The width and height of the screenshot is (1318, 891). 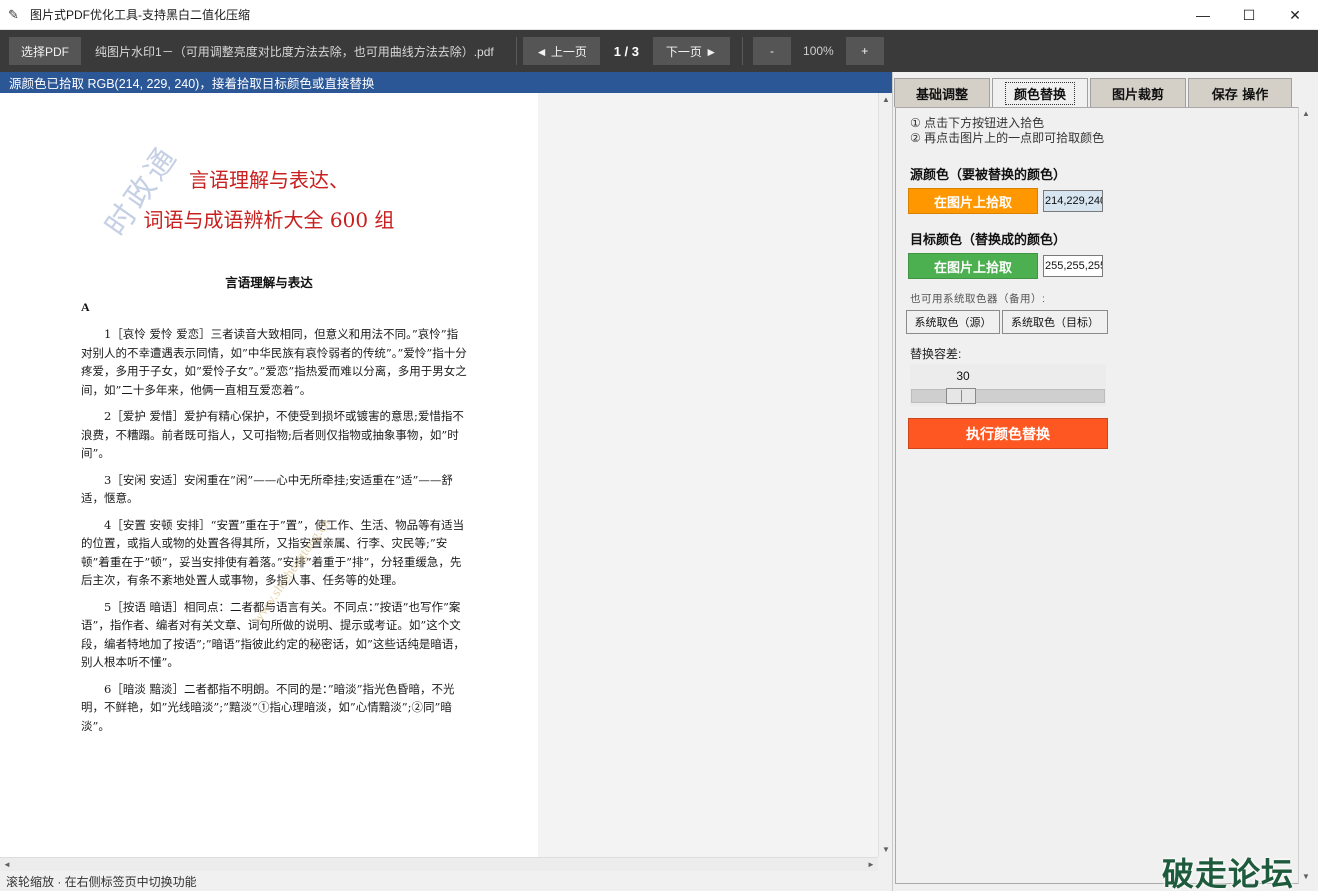 I want to click on paragraph: 3［安闲 安适］安闲重在”闲”——心中无所牵挂;安适重在”适”——舒适，惬意。, so click(x=267, y=489).